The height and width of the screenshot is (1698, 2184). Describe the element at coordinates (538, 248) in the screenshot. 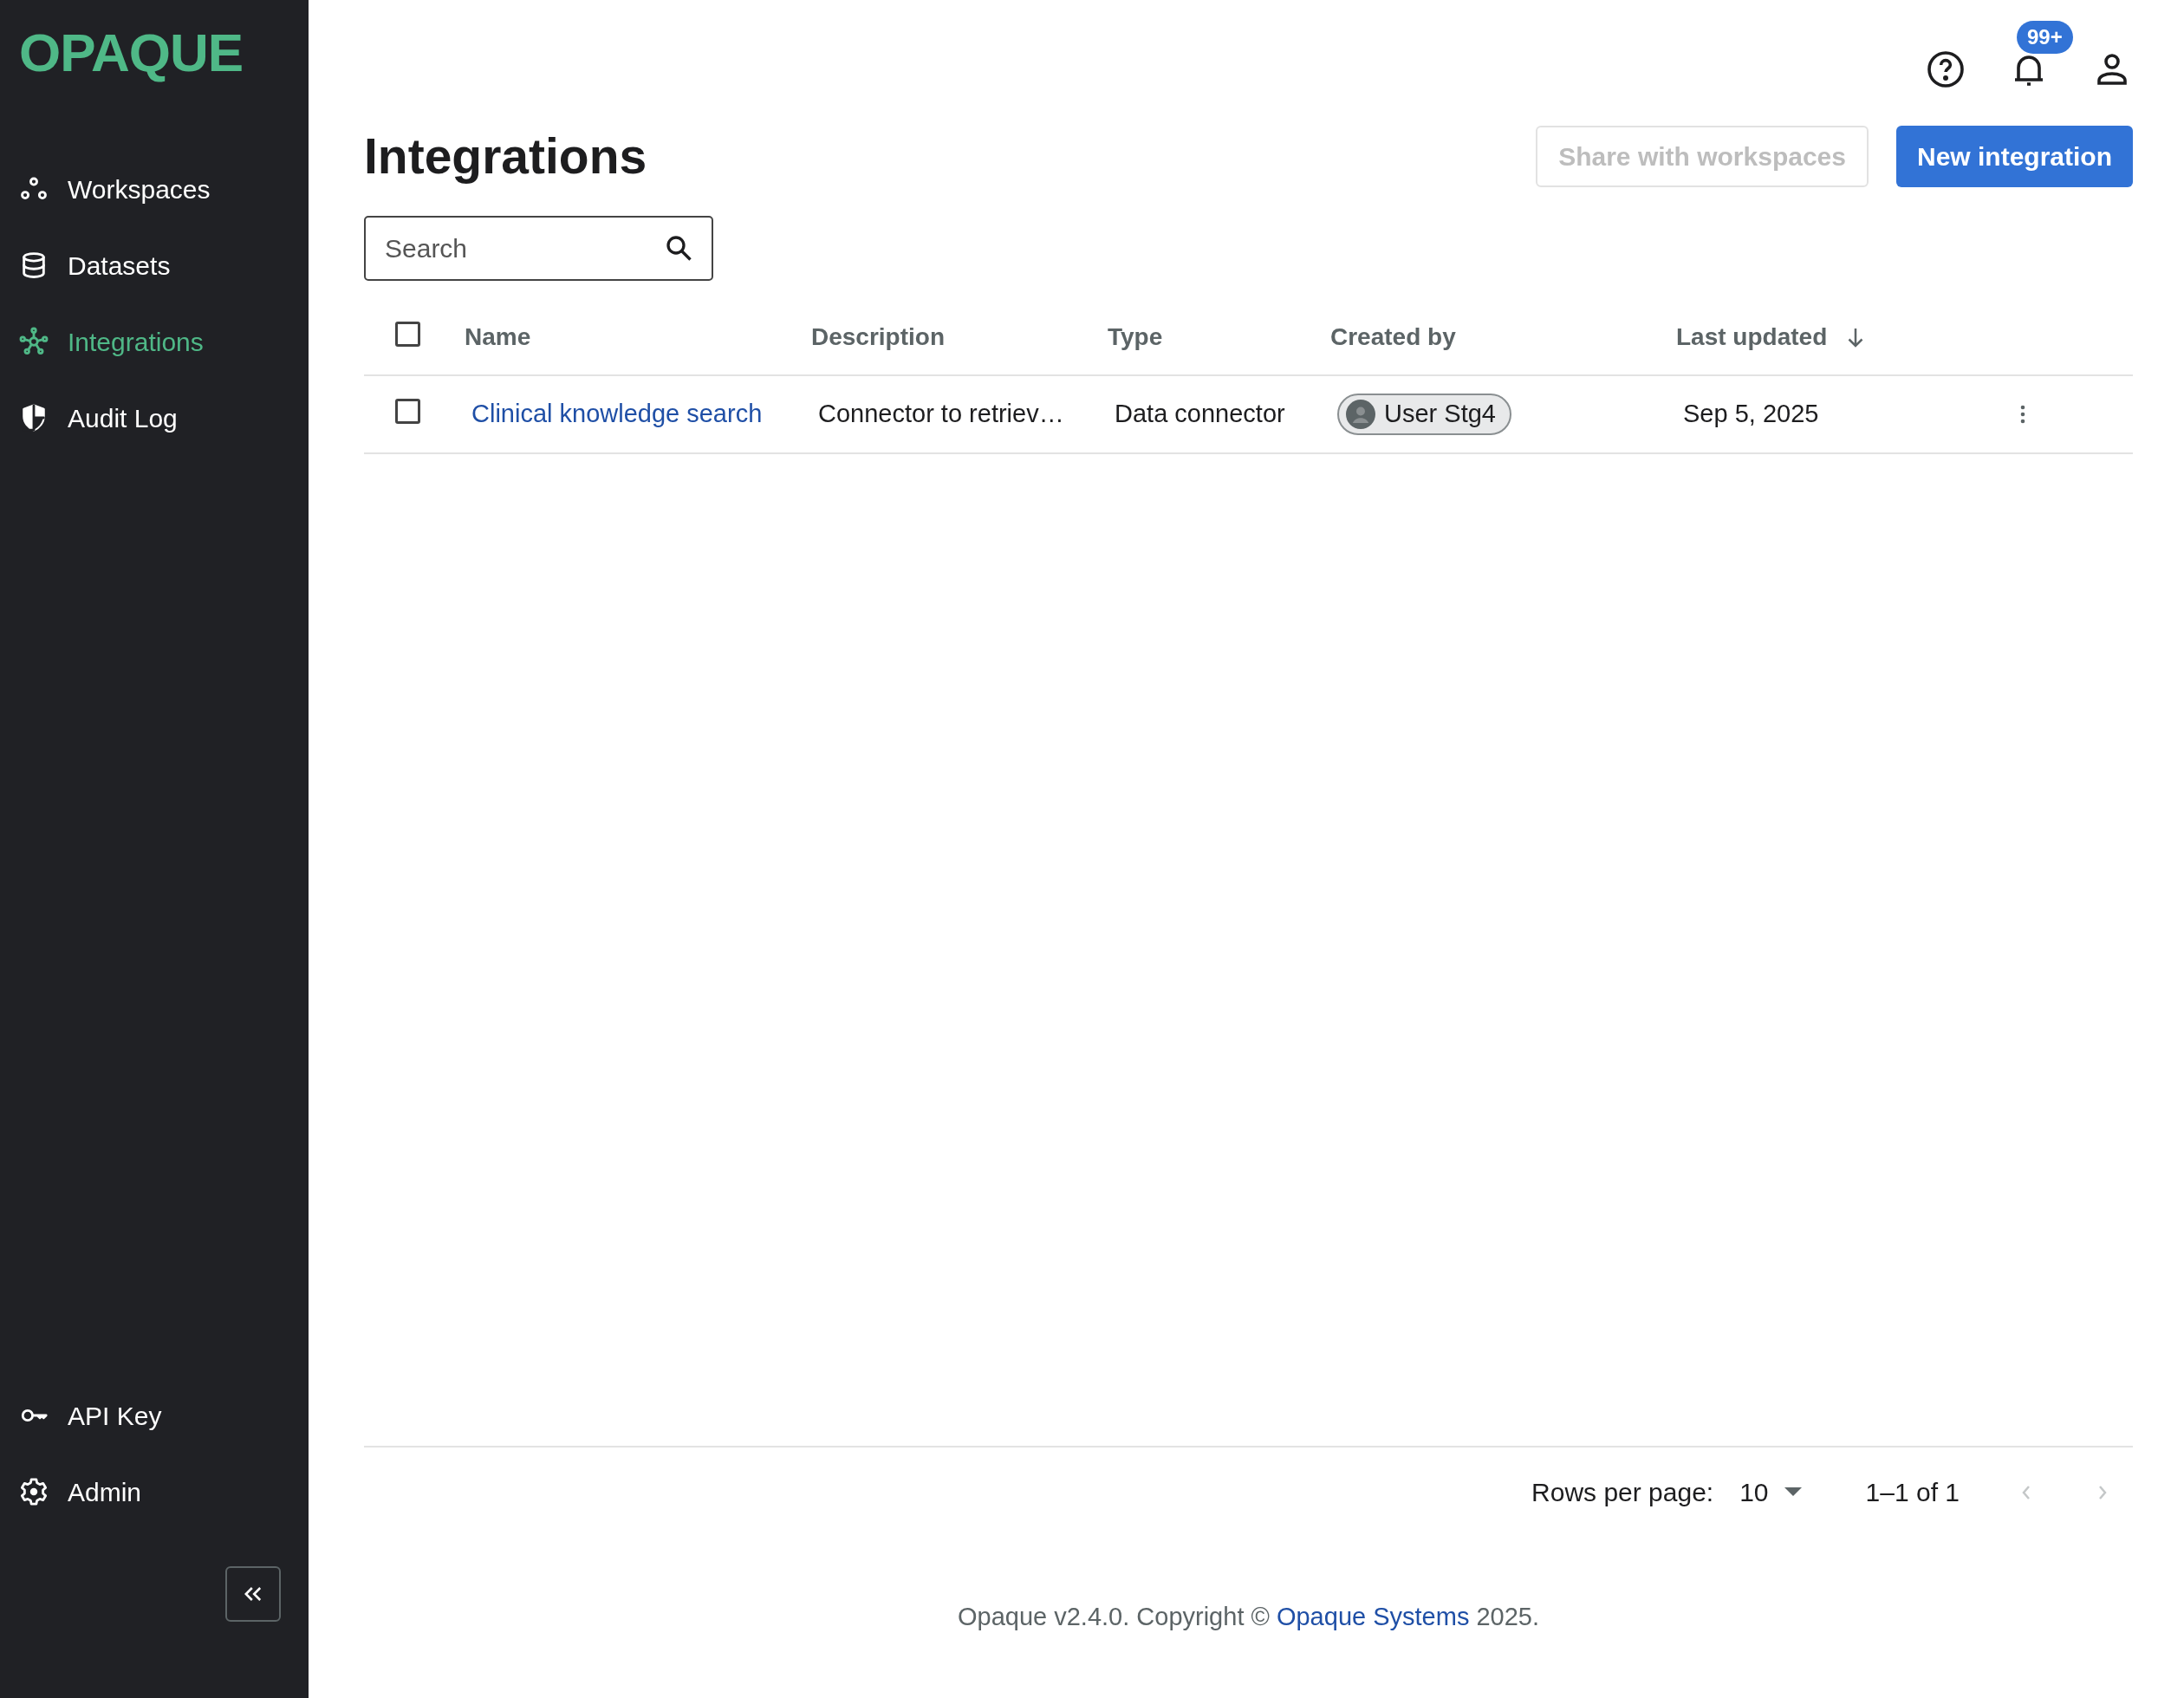

I see `search-field: Search` at that location.